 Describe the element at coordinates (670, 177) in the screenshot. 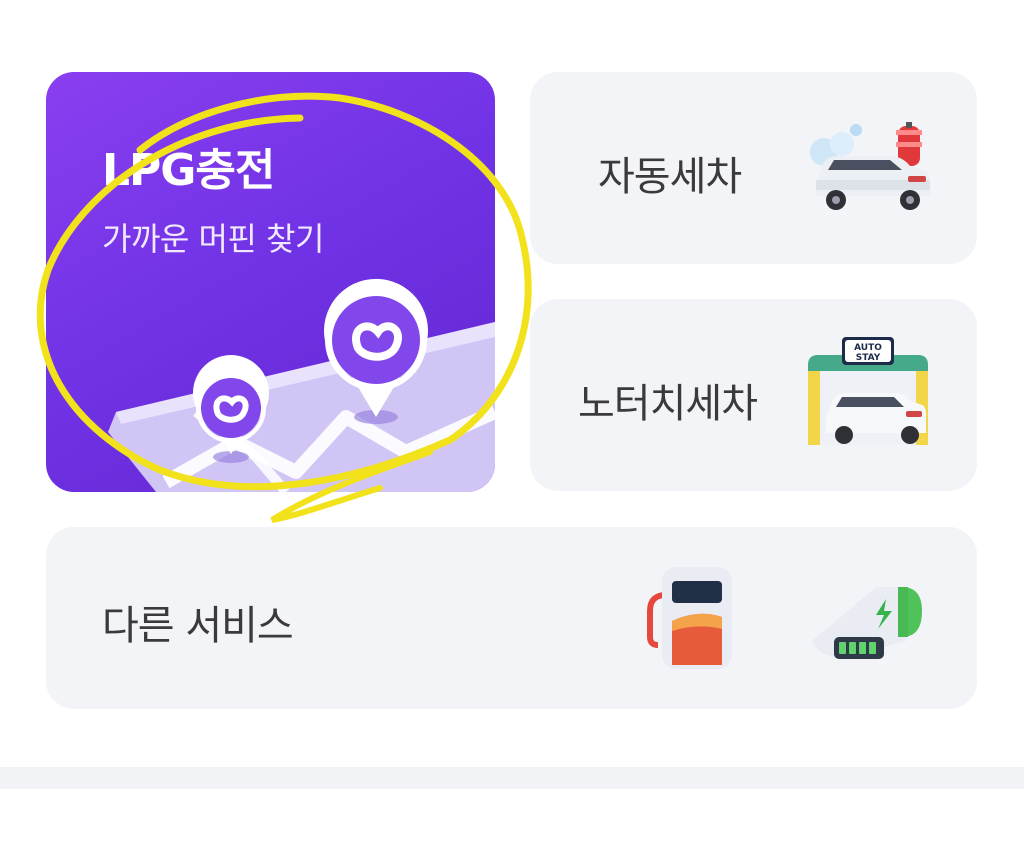

I see `auto-car-wash-label: 자동세차` at that location.